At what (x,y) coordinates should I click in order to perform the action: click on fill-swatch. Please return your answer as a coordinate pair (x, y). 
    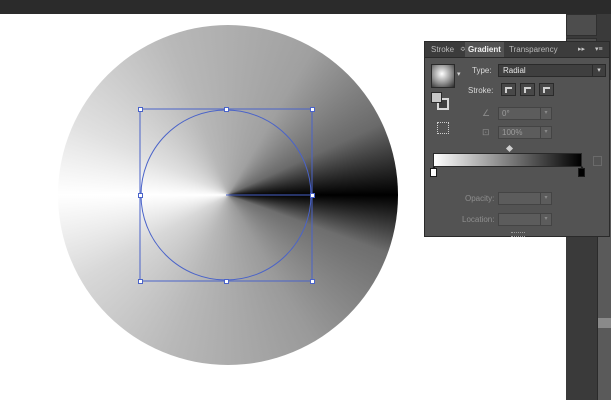
    Looking at the image, I should click on (436, 97).